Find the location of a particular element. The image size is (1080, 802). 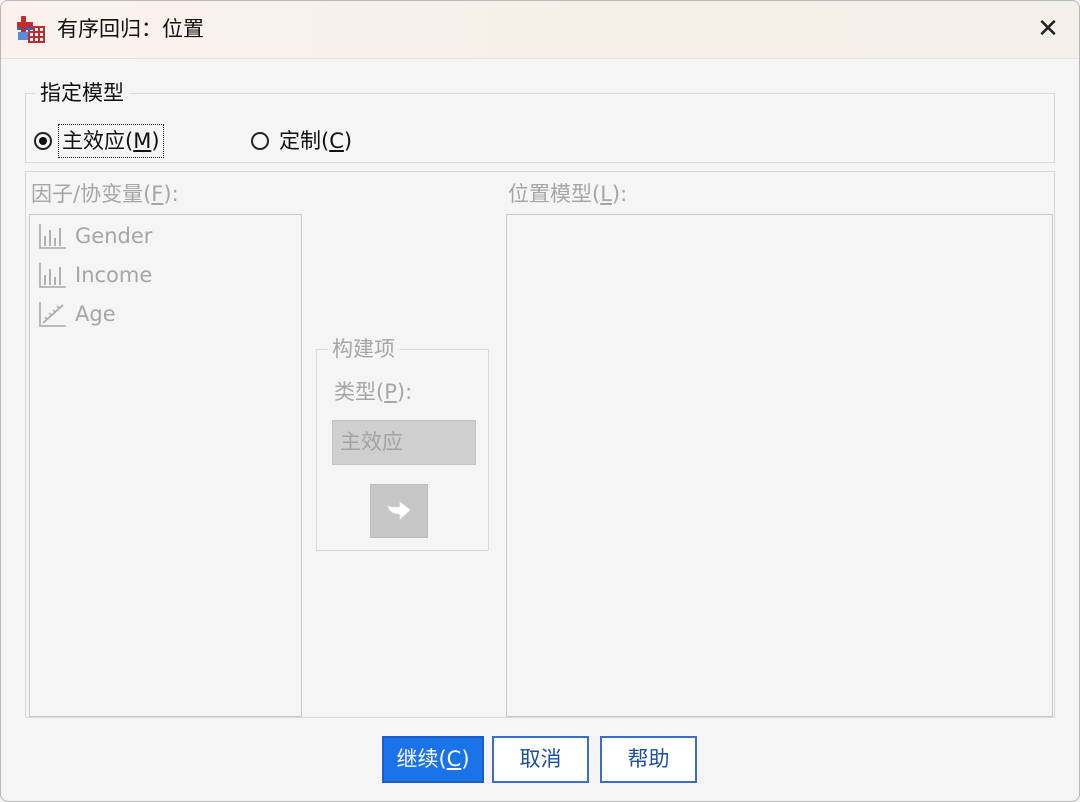

spss-app-icon is located at coordinates (31, 29).